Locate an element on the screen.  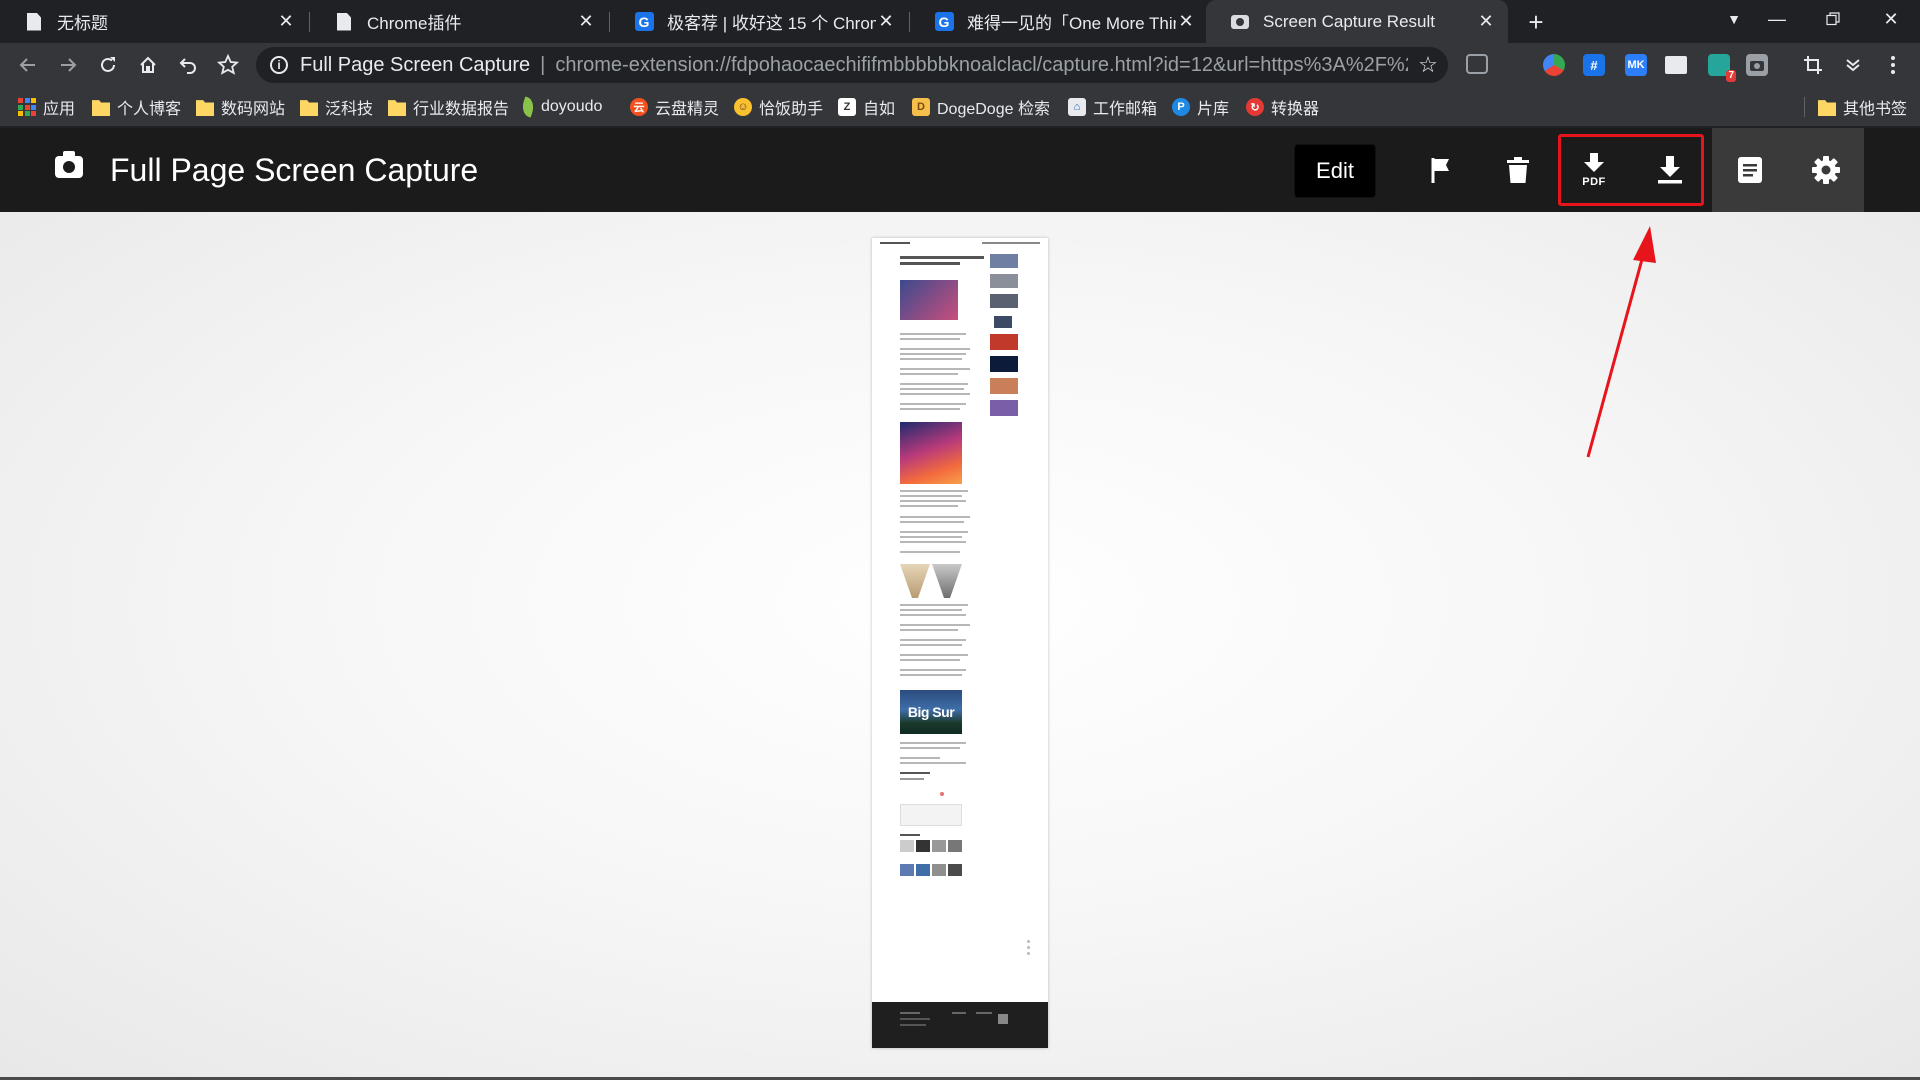
bookmark-cloud-elf: 云 云盘精灵 is located at coordinates (674, 107).